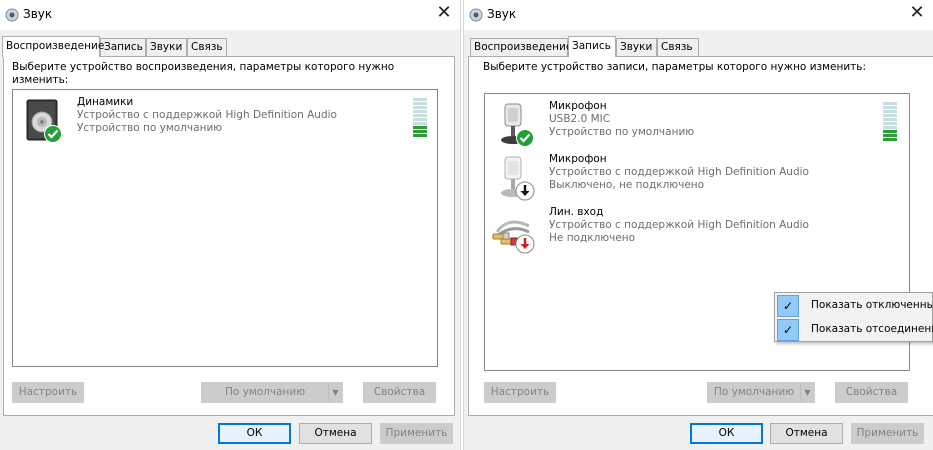  I want to click on device-name: Динамики, so click(105, 102).